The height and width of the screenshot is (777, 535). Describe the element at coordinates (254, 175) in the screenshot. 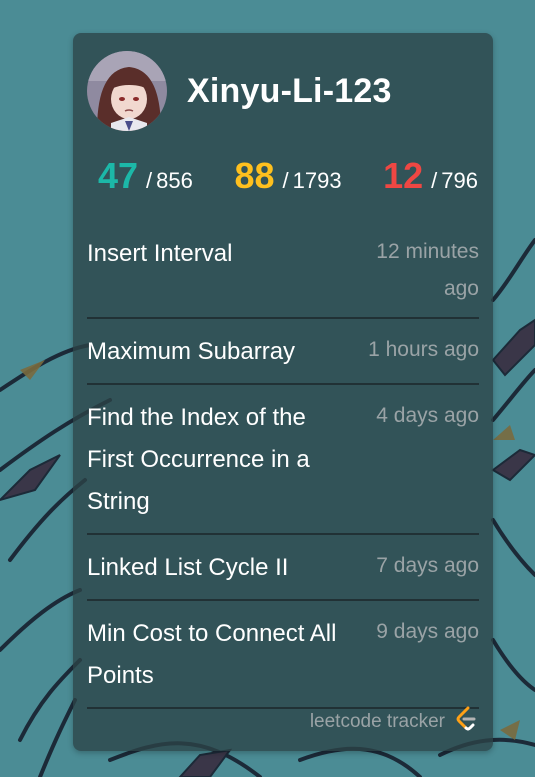

I see `medium-solved: 88` at that location.